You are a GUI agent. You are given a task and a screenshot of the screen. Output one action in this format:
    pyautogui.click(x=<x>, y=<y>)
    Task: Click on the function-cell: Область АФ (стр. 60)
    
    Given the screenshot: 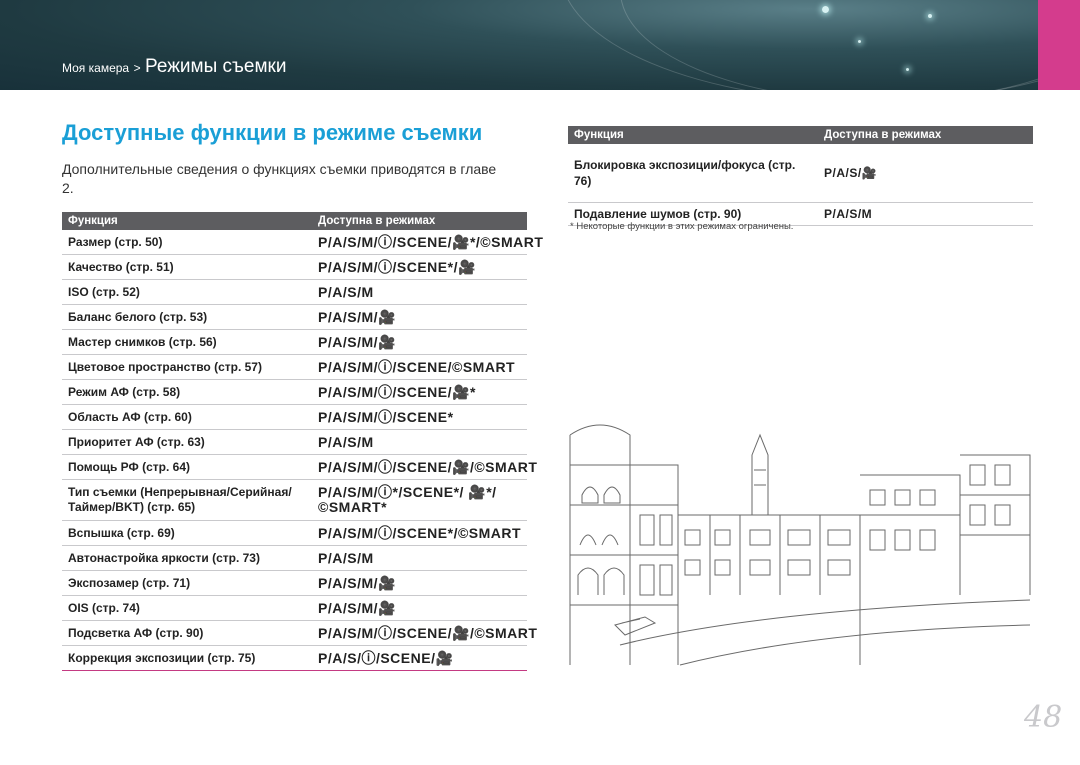 What is the action you would take?
    pyautogui.click(x=187, y=417)
    